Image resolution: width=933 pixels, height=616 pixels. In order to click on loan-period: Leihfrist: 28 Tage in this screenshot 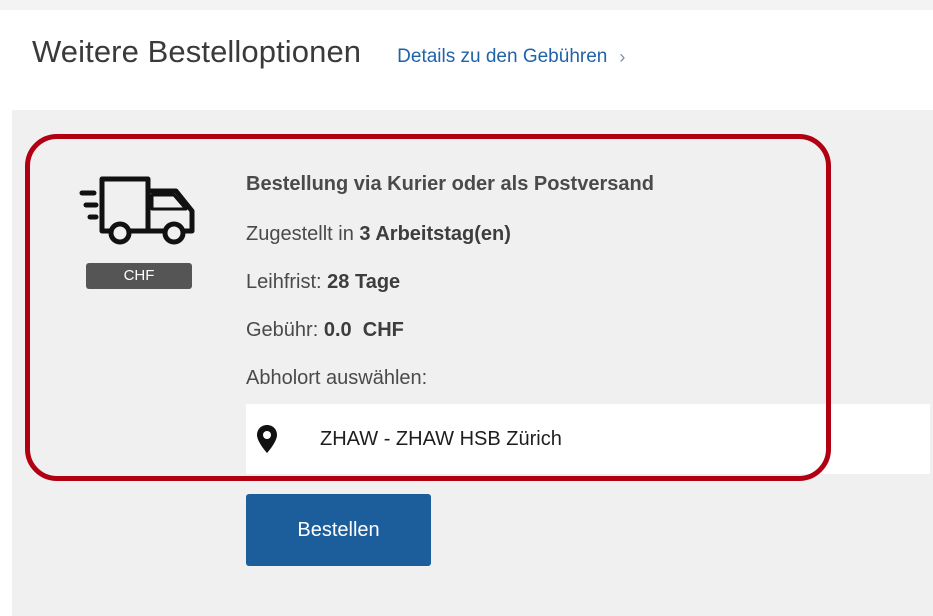, I will do `click(323, 282)`.